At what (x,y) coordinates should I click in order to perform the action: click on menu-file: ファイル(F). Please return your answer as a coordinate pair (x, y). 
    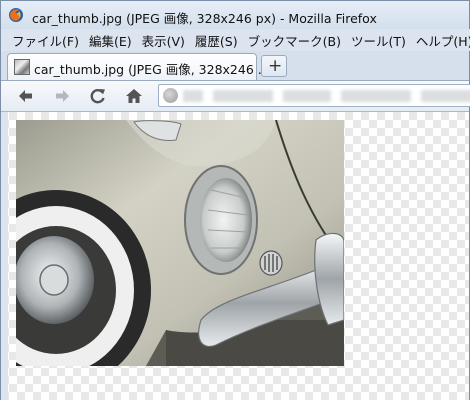
    Looking at the image, I should click on (45, 40).